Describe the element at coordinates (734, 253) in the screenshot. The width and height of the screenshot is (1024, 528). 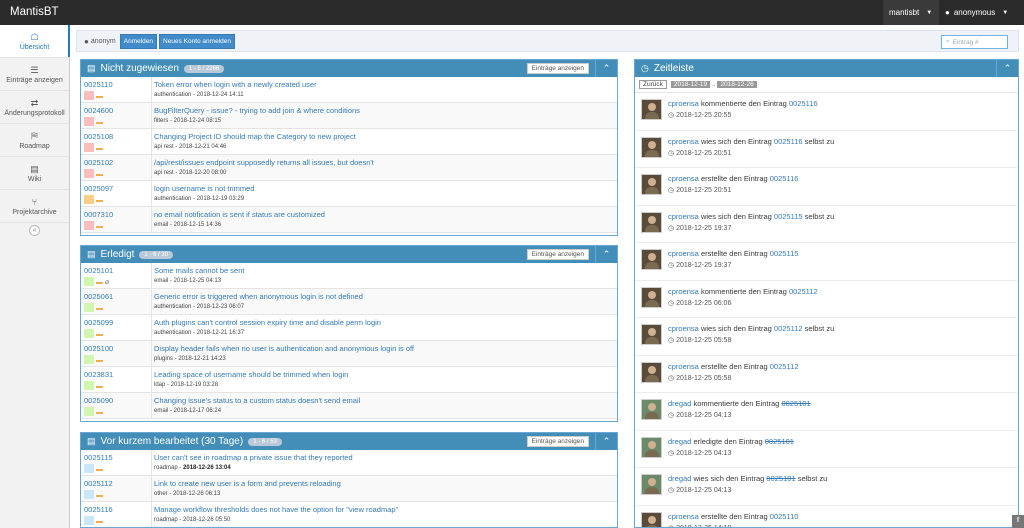
I see `timeline-action: erstellte den Eintrag` at that location.